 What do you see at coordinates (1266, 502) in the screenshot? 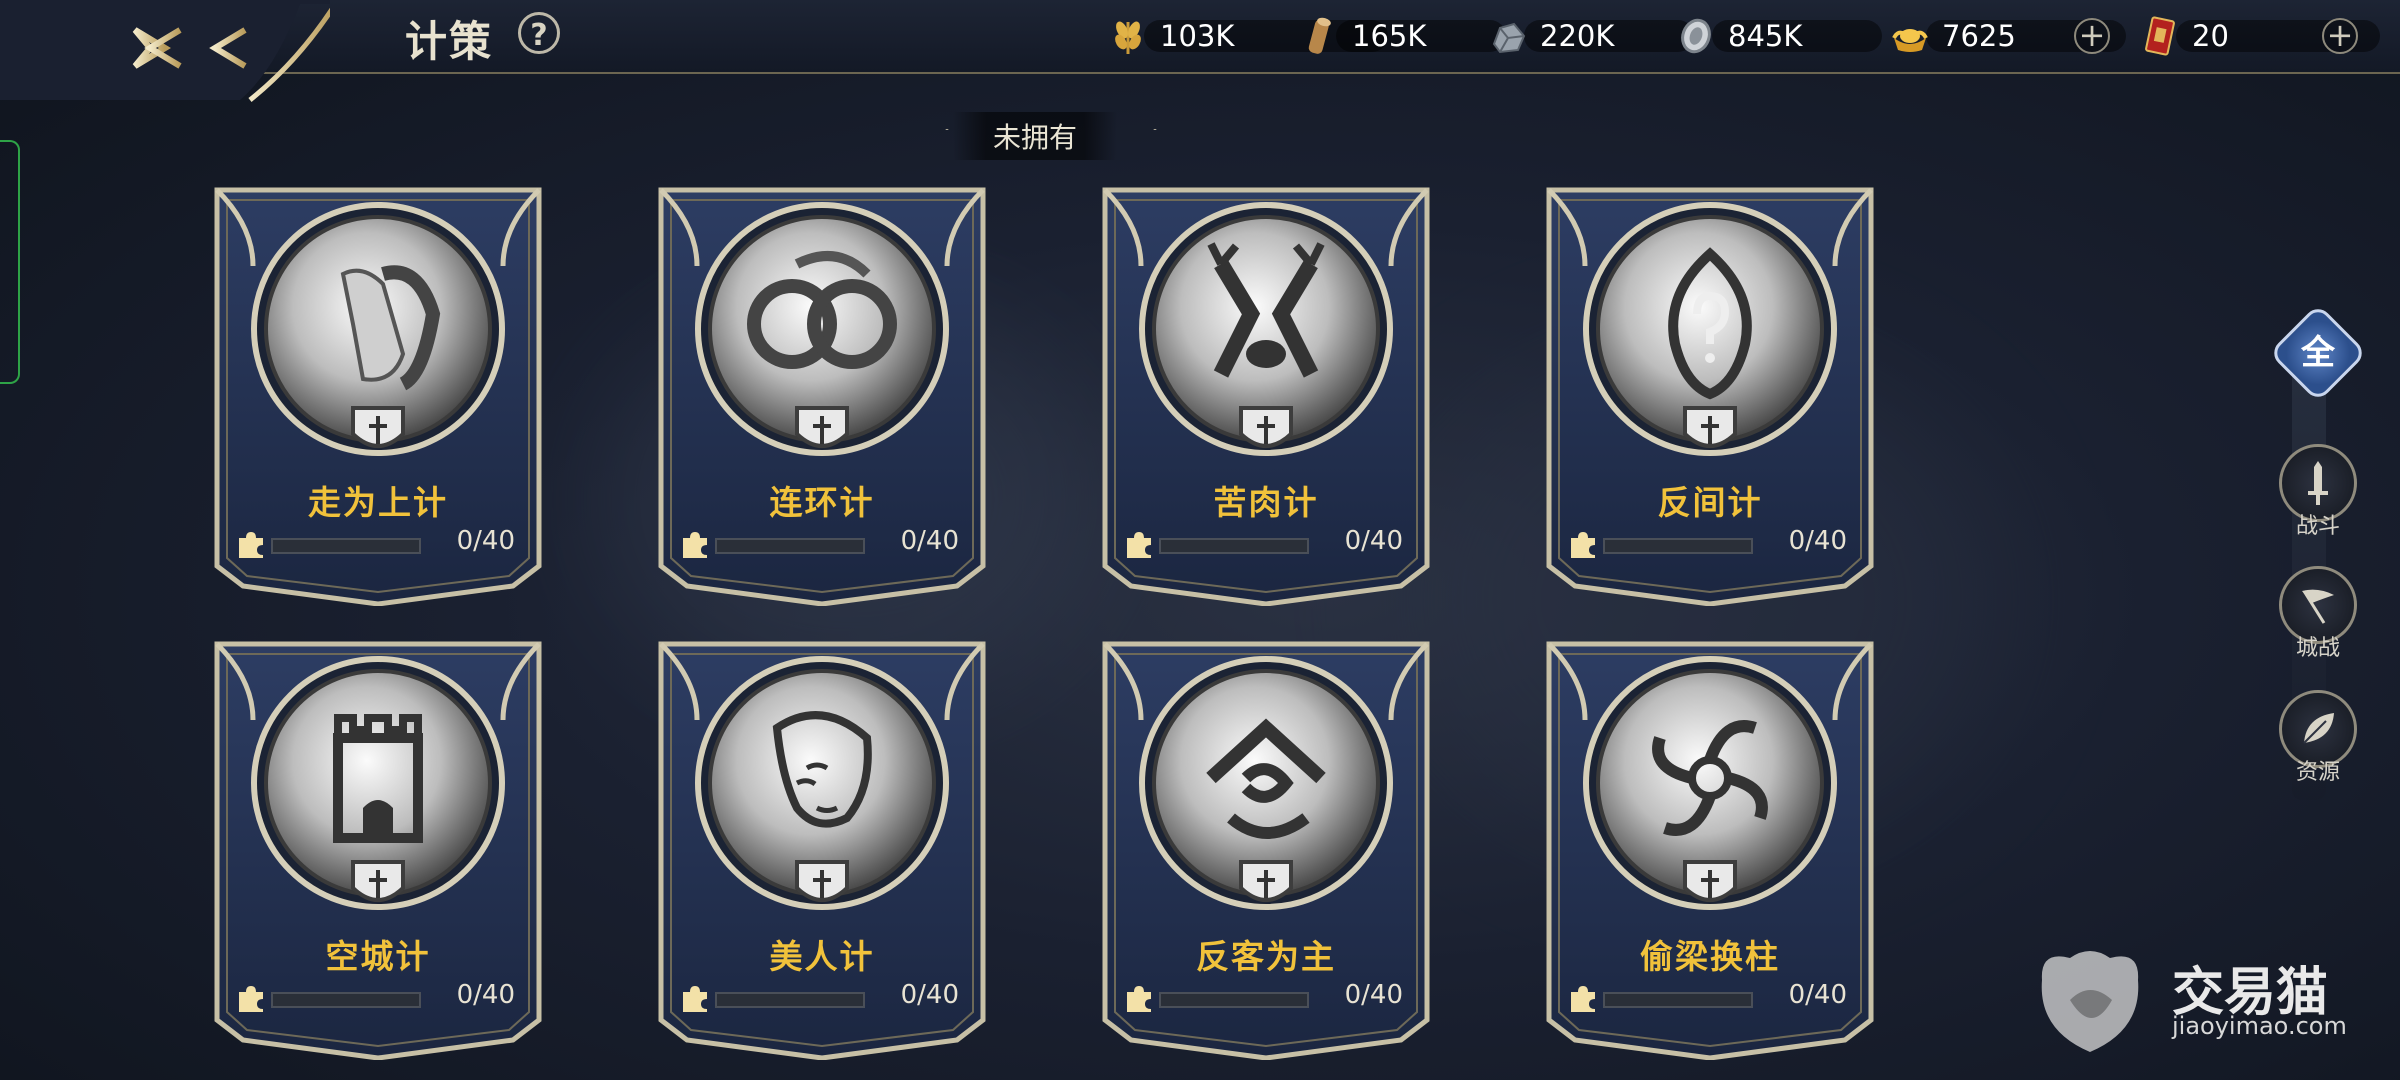
I see `stratagem-name: 苦肉计` at bounding box center [1266, 502].